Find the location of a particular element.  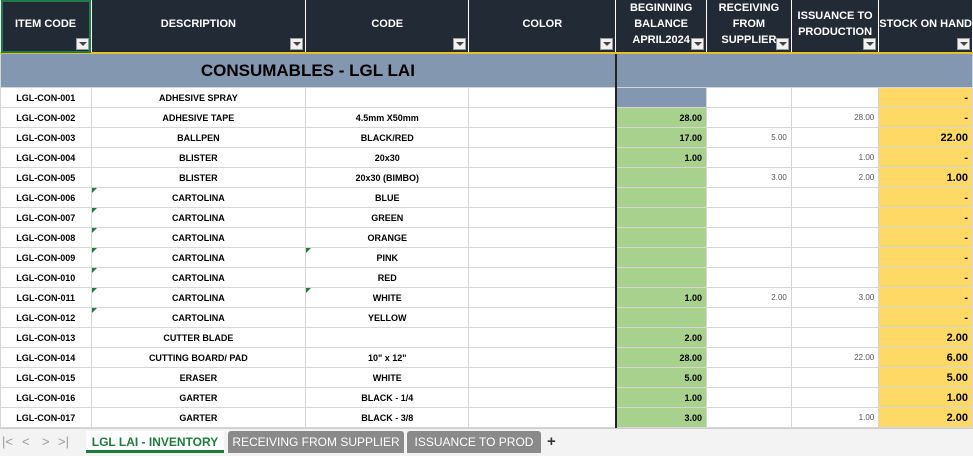

cell-code: BLUE is located at coordinates (387, 197).